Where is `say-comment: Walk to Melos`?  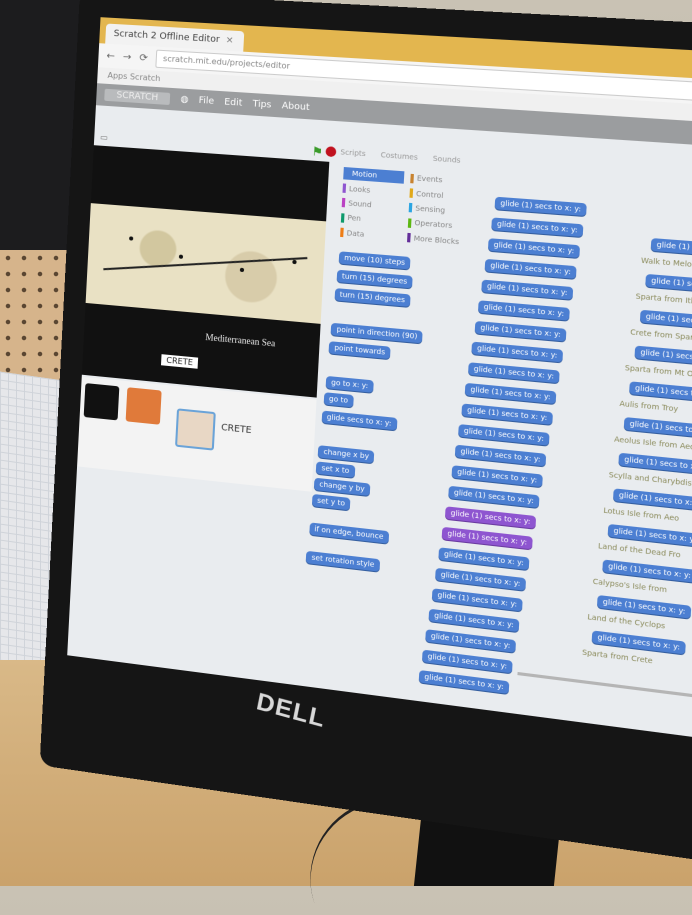 say-comment: Walk to Melos is located at coordinates (666, 263).